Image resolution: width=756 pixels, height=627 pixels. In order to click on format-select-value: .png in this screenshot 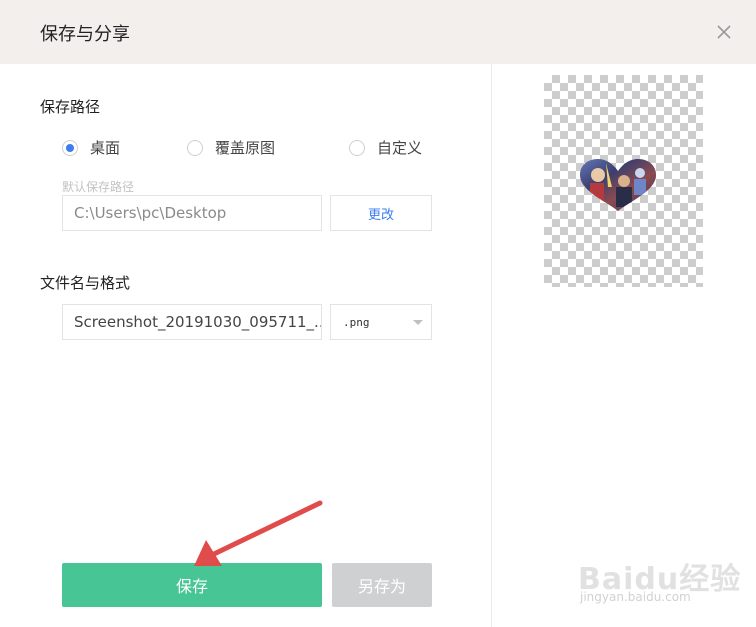, I will do `click(356, 322)`.